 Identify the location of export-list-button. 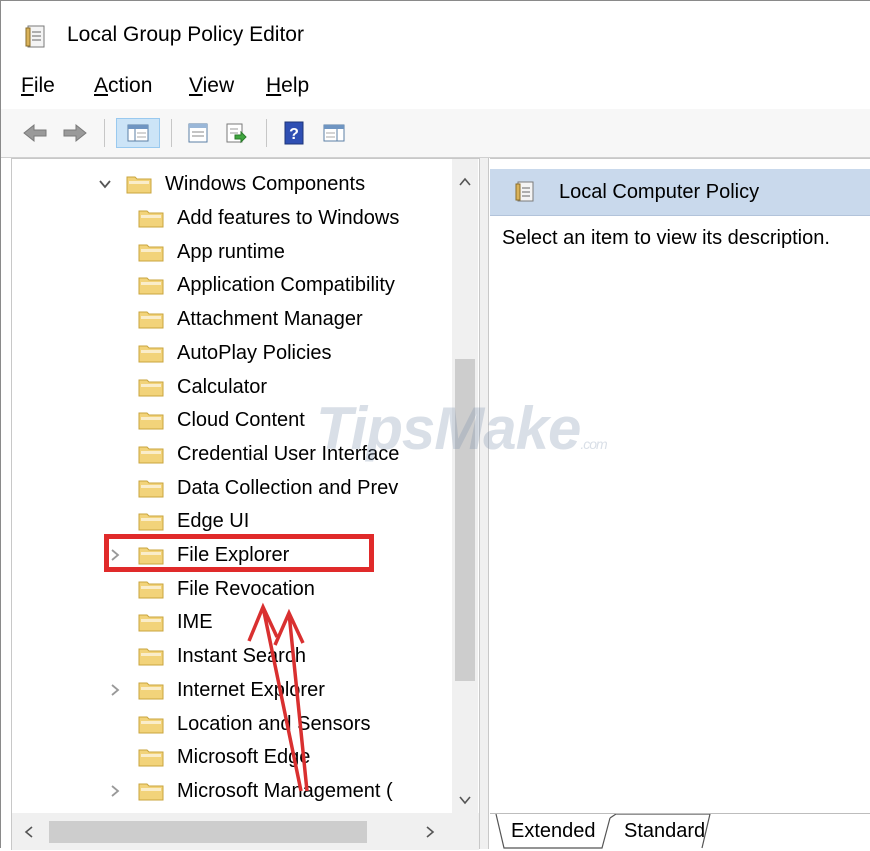
(236, 133).